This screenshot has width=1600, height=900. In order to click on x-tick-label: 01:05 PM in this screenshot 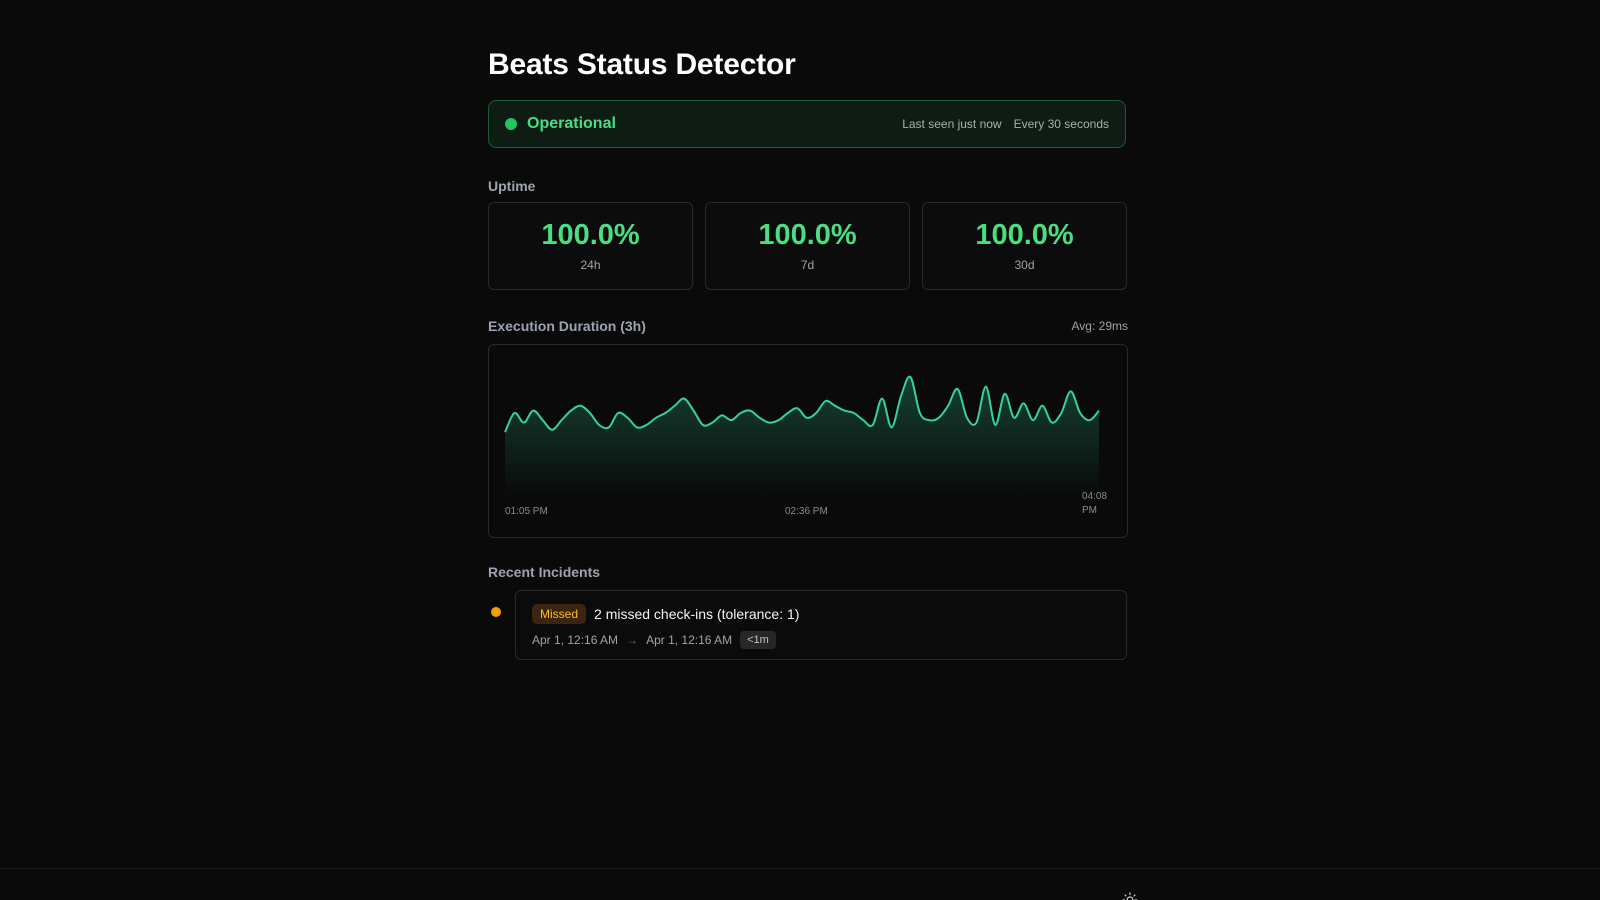, I will do `click(526, 511)`.